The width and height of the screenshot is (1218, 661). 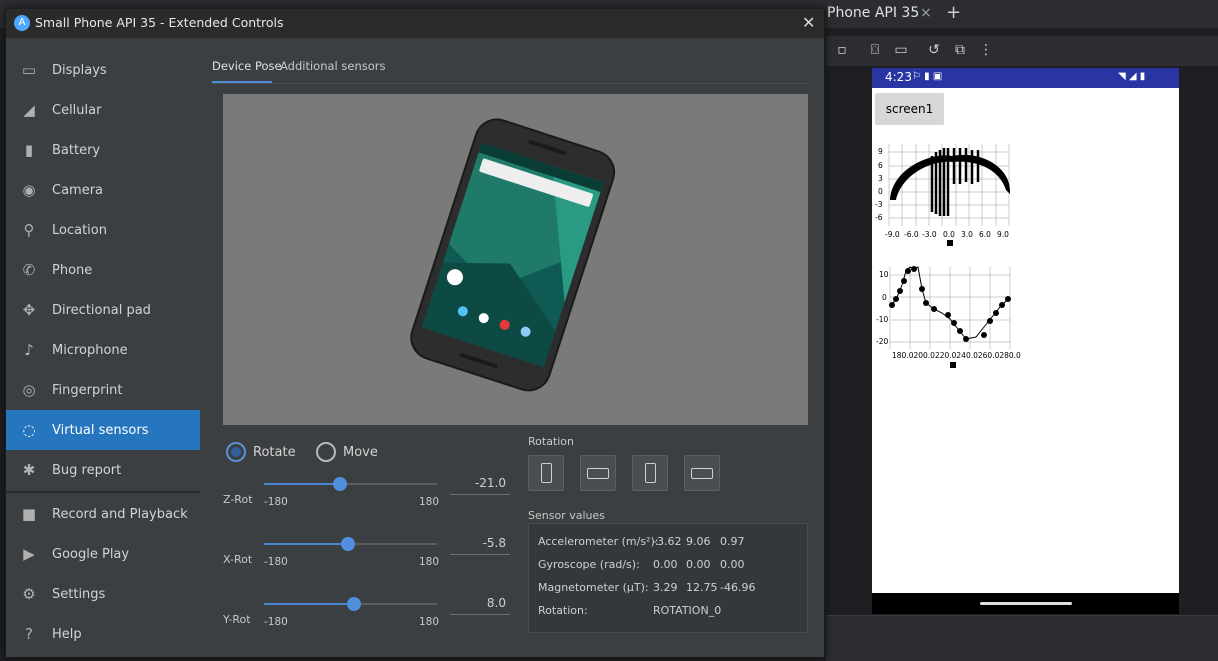 What do you see at coordinates (429, 622) in the screenshot?
I see `y-rot-max: 180` at bounding box center [429, 622].